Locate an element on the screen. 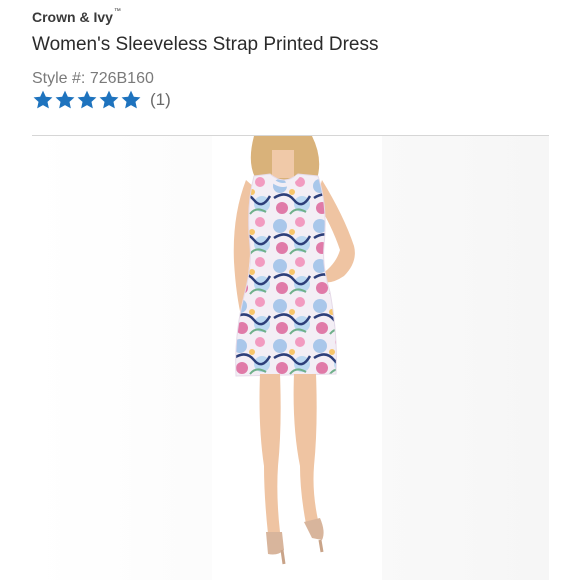 The width and height of the screenshot is (580, 580). style-number-row: Style #: 726B160 is located at coordinates (93, 79).